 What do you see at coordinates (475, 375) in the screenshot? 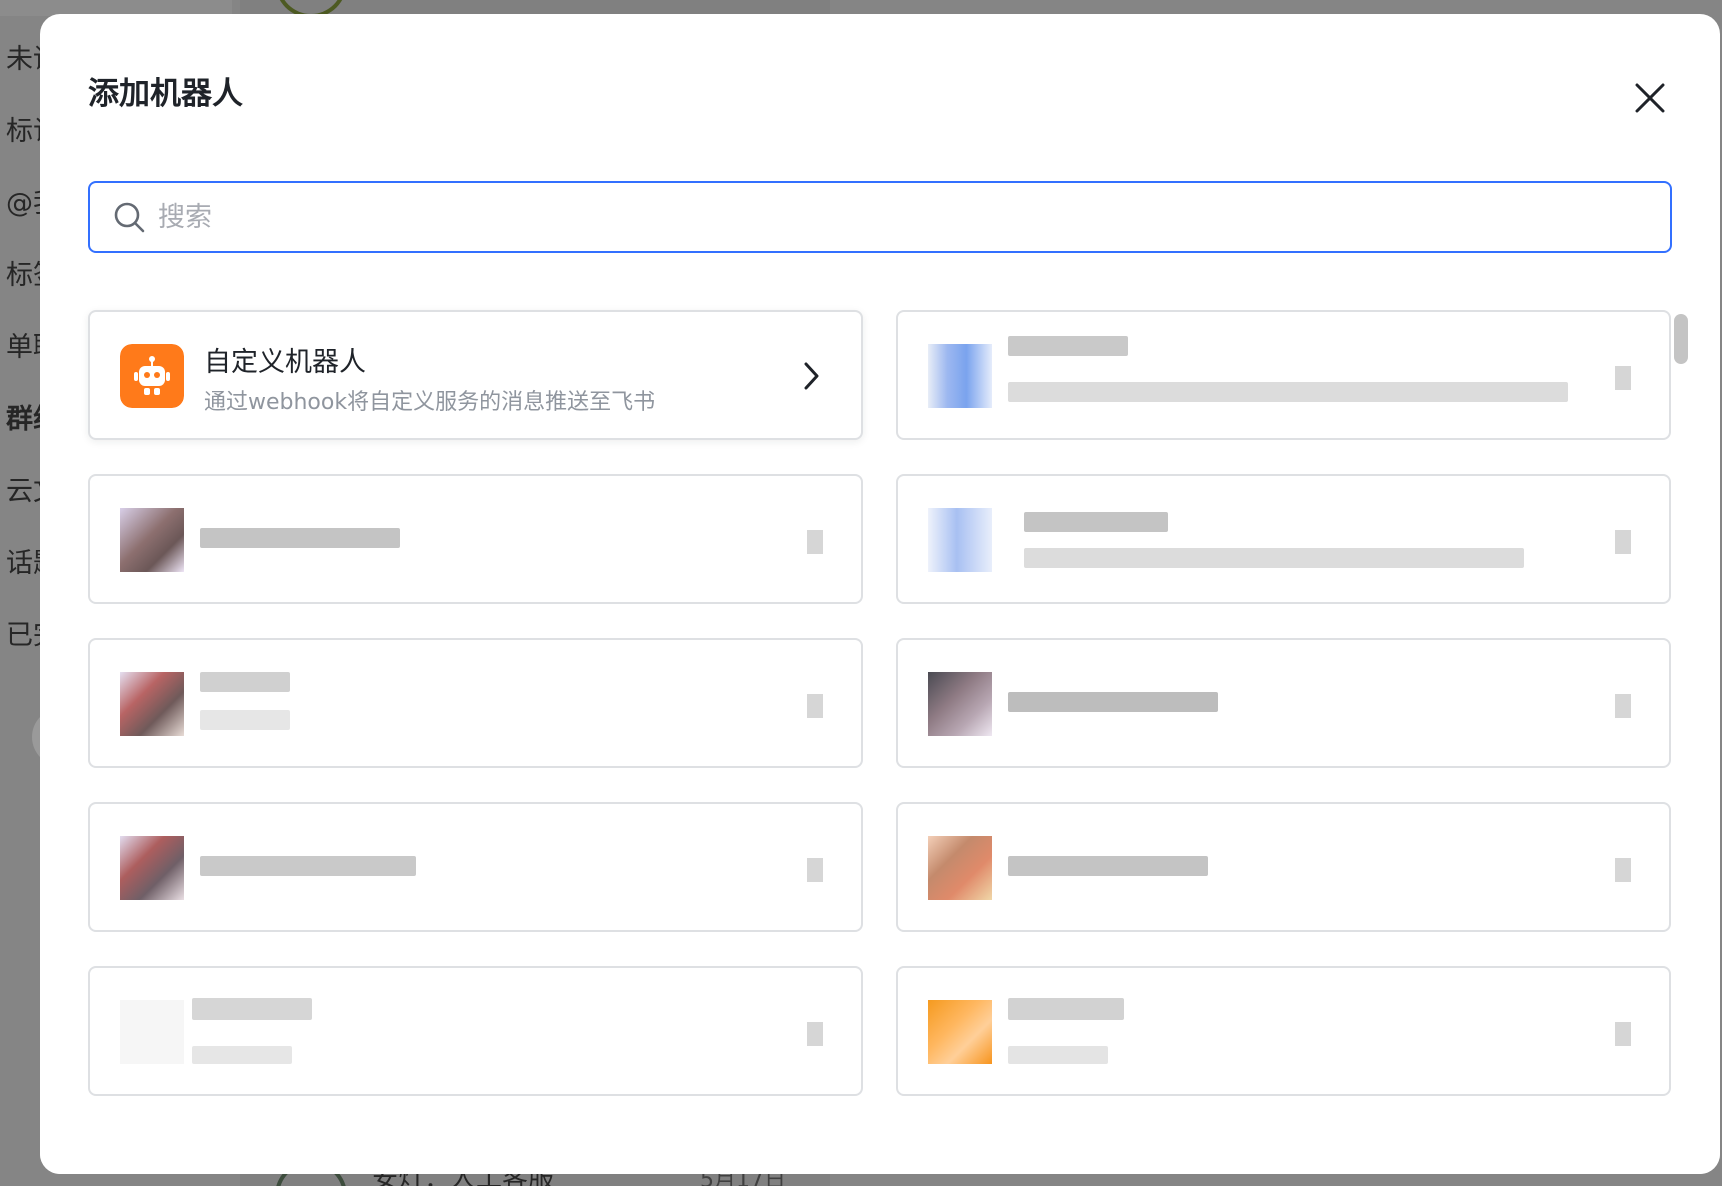
I see `custom-bot-card: 自定义机器人 通过webhook将自定义服务的消息推送至飞书` at bounding box center [475, 375].